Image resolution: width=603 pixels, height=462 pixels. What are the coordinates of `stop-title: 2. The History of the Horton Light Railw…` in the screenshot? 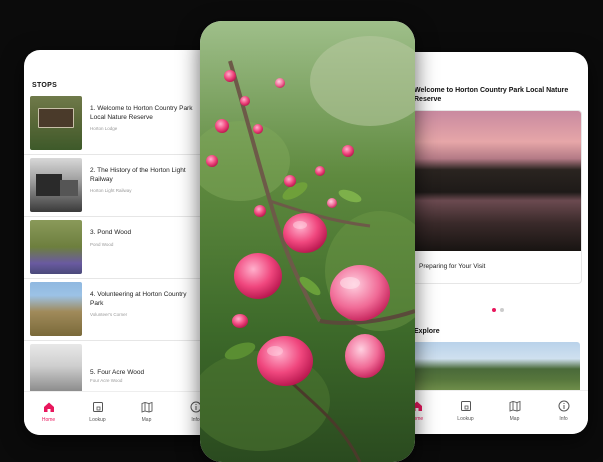 It's located at (138, 175).